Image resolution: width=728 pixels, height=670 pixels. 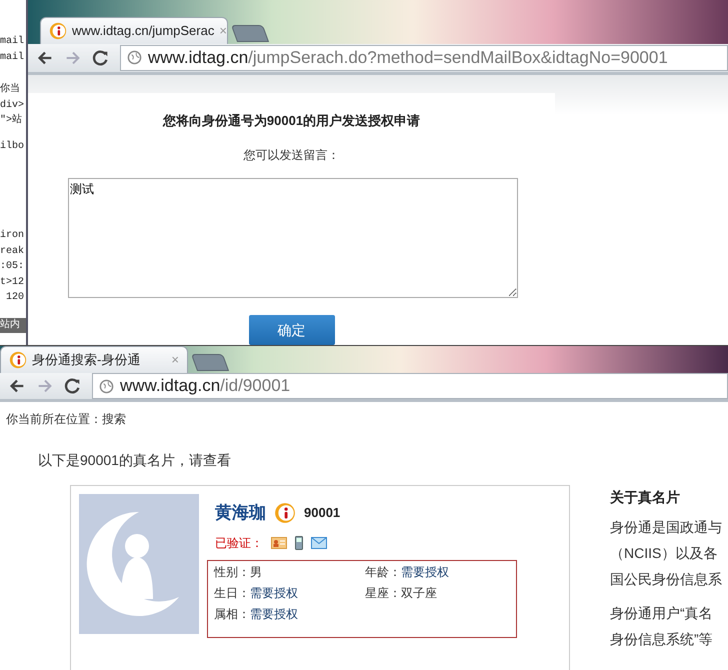 What do you see at coordinates (279, 542) in the screenshot?
I see `id-card-icon` at bounding box center [279, 542].